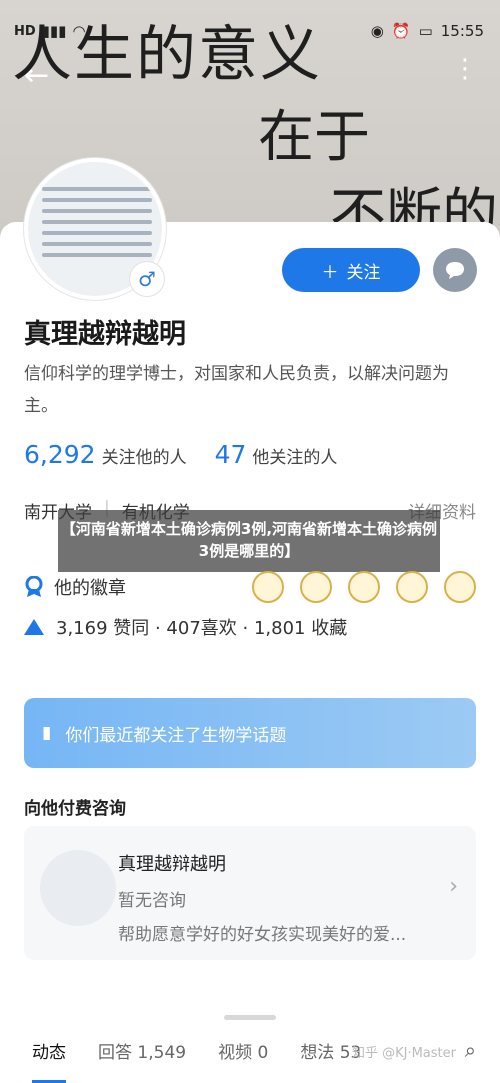  What do you see at coordinates (105, 334) in the screenshot?
I see `profile-name: 真理越辩越明` at bounding box center [105, 334].